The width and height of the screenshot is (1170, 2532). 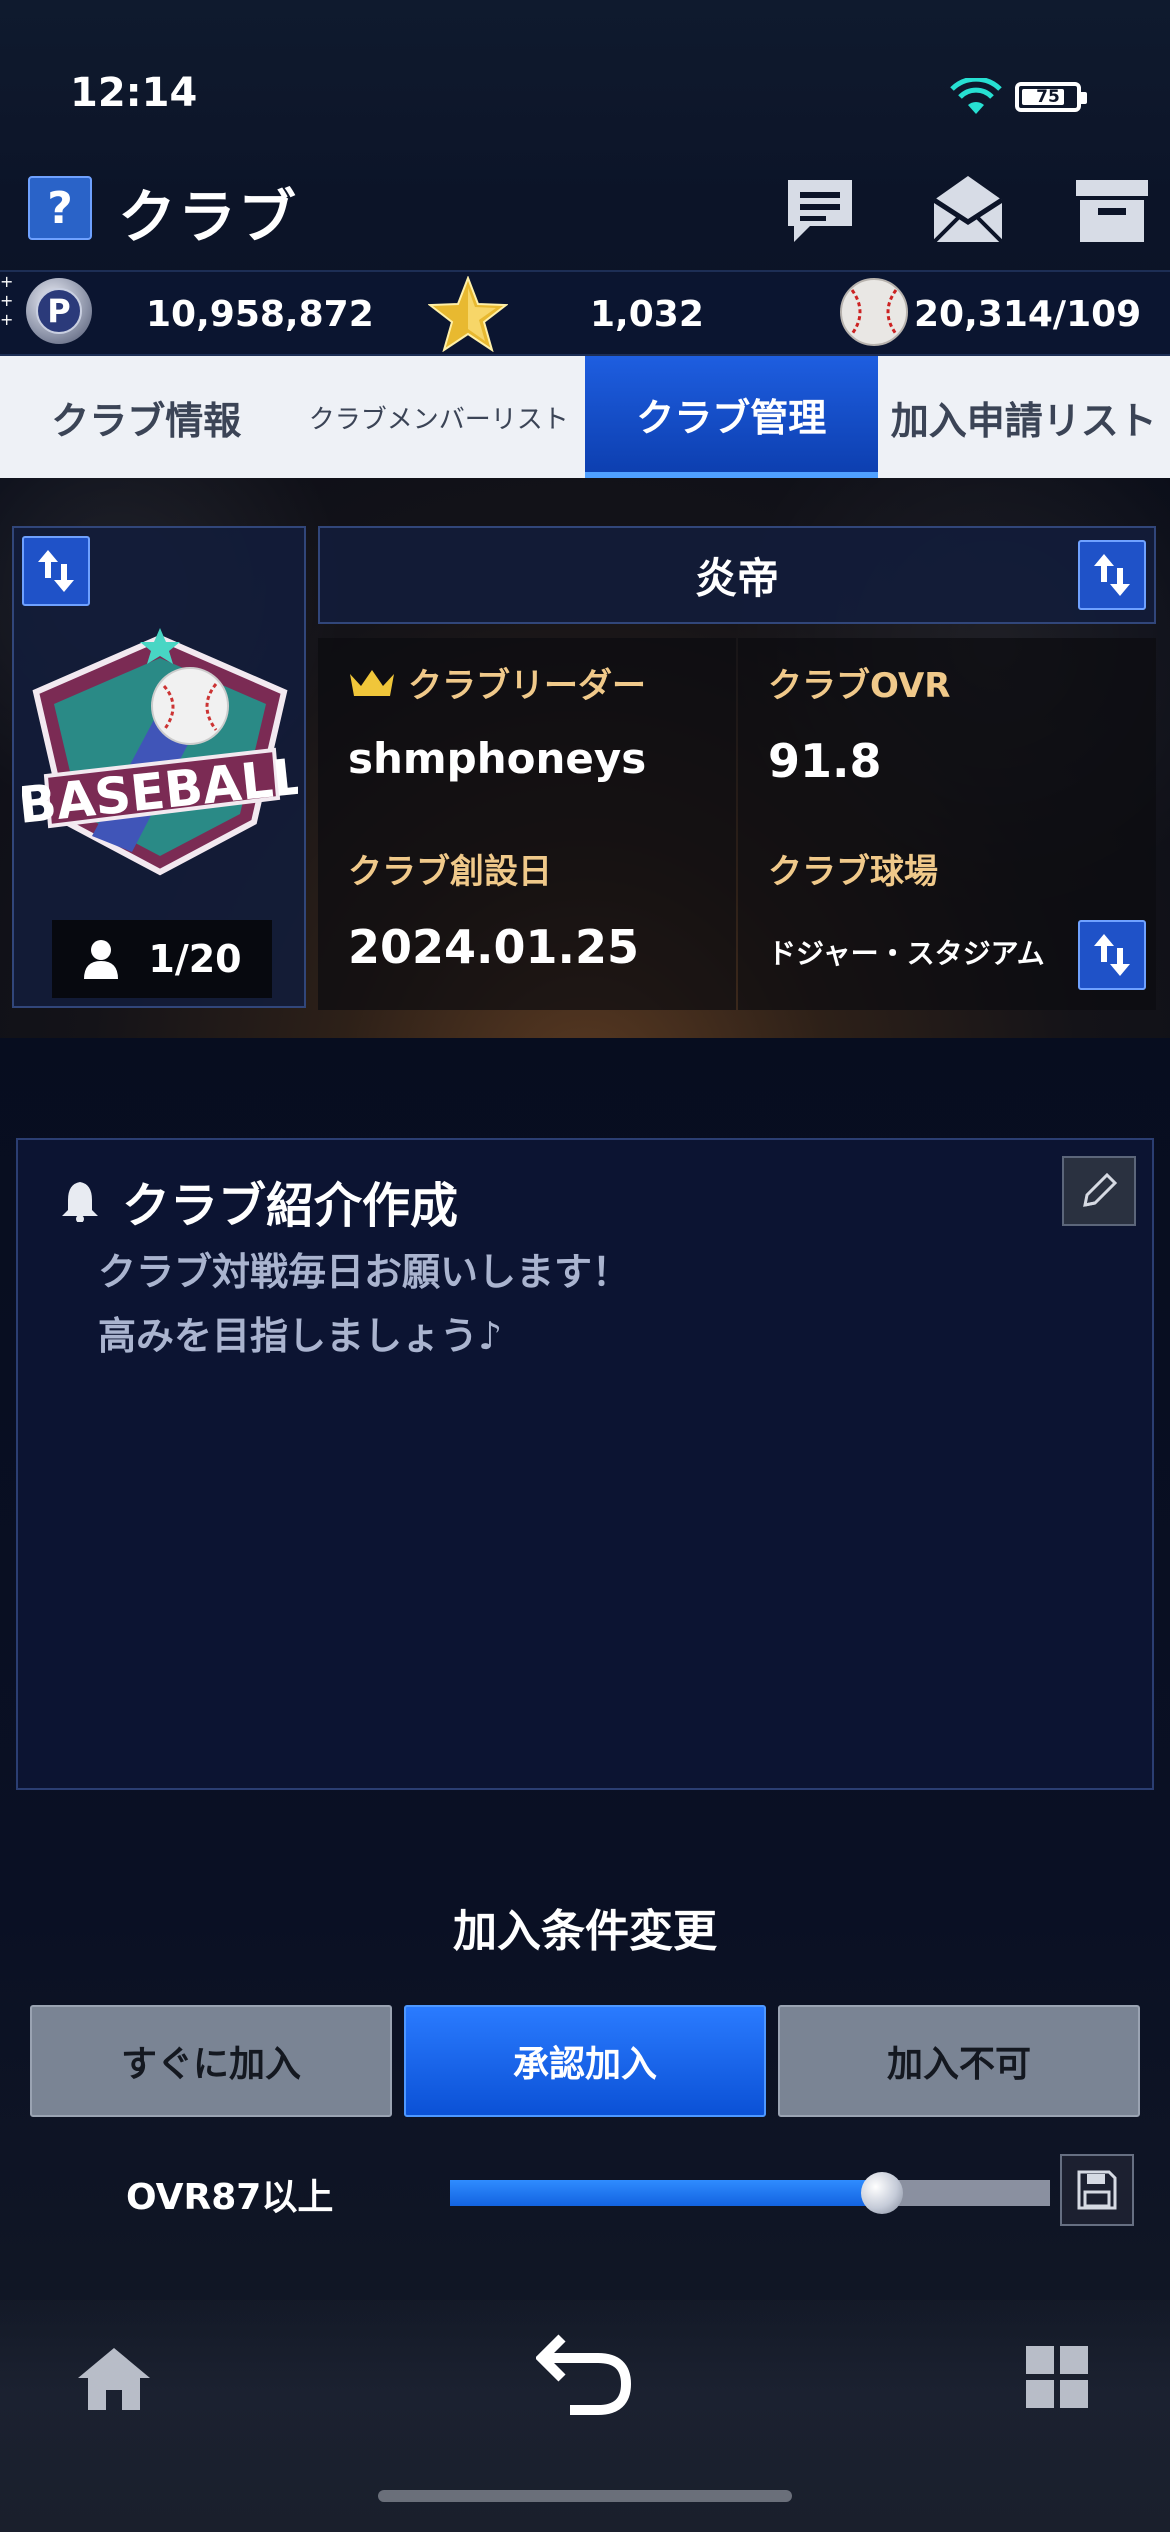 What do you see at coordinates (947, 917) in the screenshot?
I see `stadium-cell: クラブ球場 ドジャー・スタジアム` at bounding box center [947, 917].